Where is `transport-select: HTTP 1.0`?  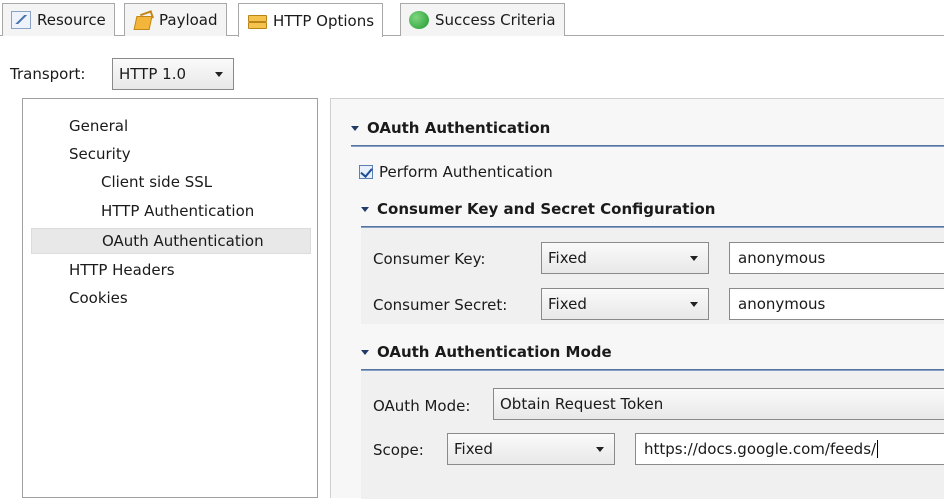 transport-select: HTTP 1.0 is located at coordinates (173, 74).